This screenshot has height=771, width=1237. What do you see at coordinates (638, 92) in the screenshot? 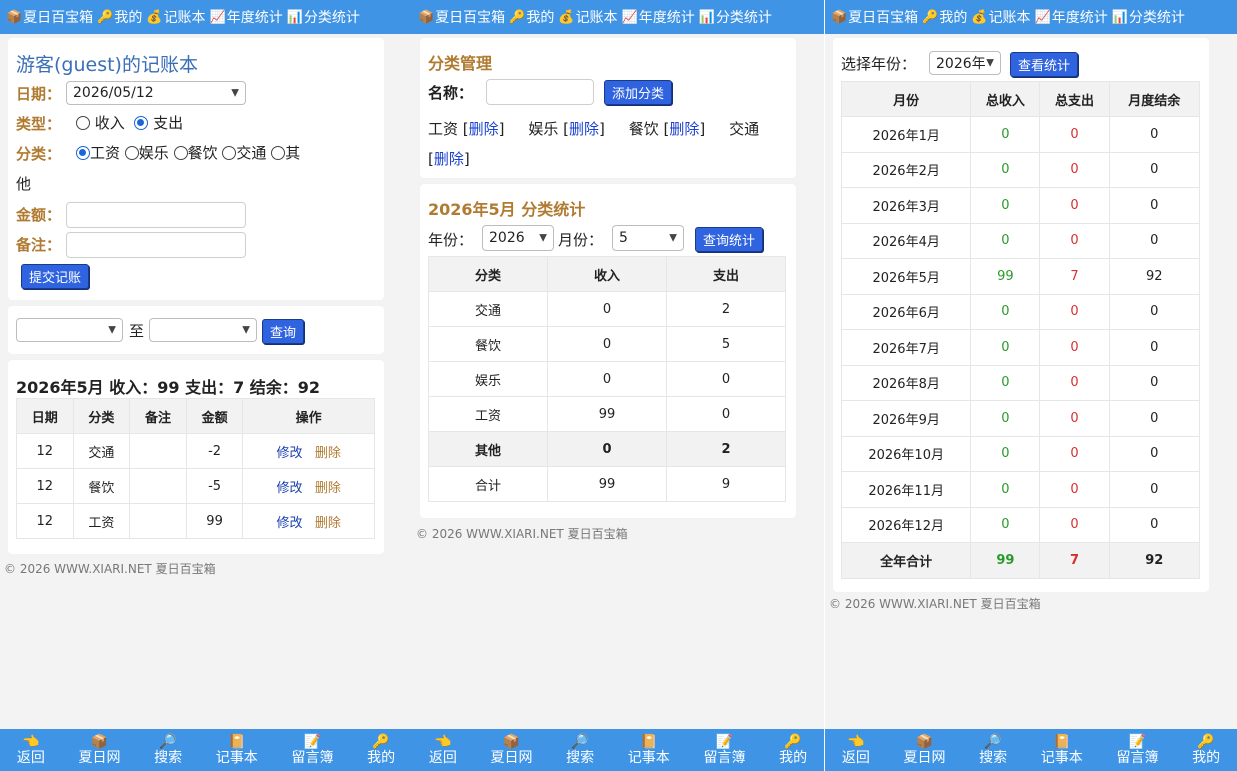
I see `add-category-button: 添加分类` at bounding box center [638, 92].